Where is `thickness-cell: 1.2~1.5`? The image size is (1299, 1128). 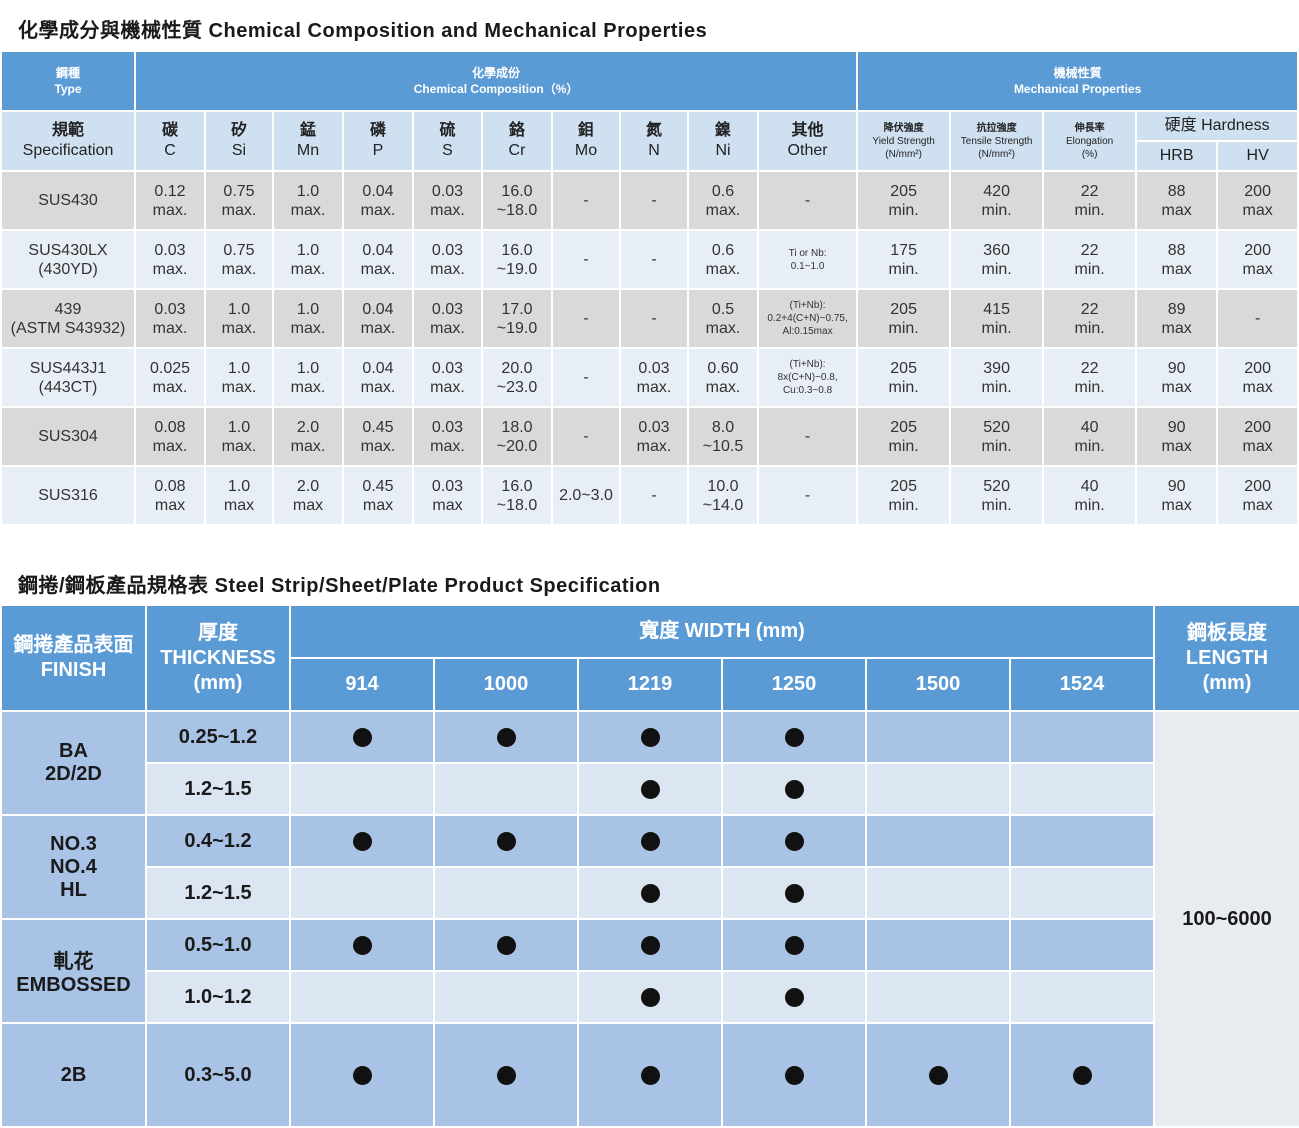 thickness-cell: 1.2~1.5 is located at coordinates (218, 893).